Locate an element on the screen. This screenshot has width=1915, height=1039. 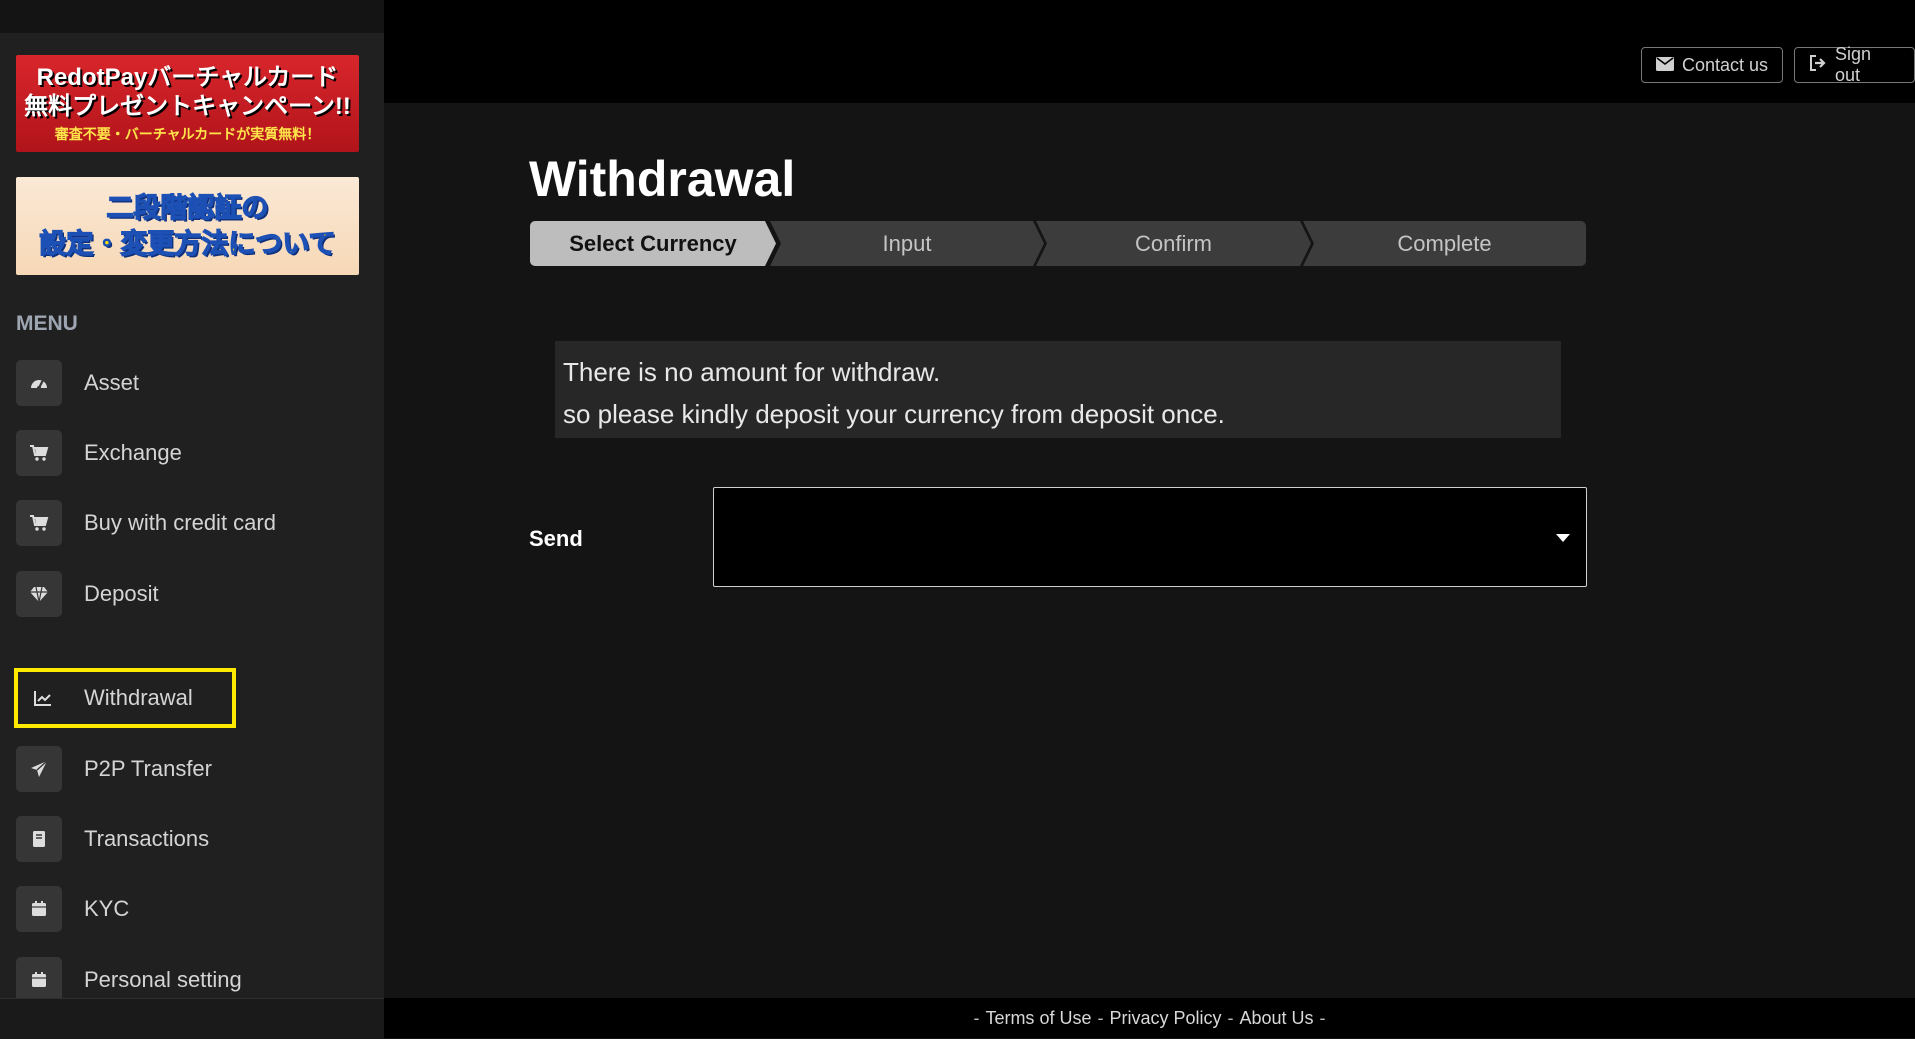
sidebar-item-label: Withdrawal is located at coordinates (138, 697).